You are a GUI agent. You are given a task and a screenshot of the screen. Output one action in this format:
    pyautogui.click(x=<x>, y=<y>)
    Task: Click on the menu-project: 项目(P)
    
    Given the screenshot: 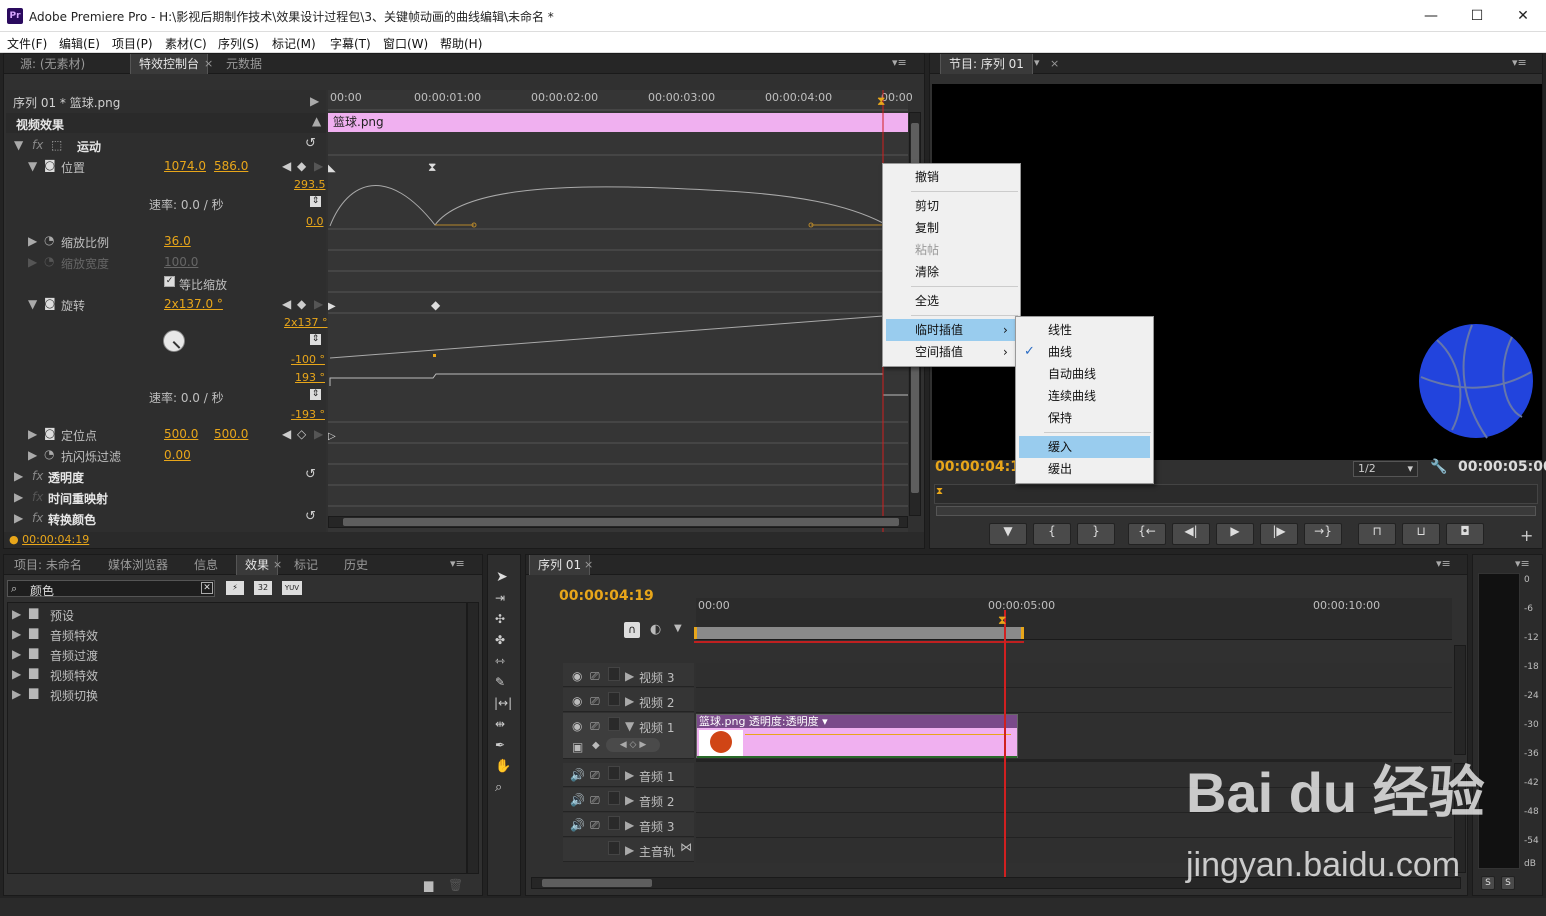 What is the action you would take?
    pyautogui.click(x=132, y=43)
    